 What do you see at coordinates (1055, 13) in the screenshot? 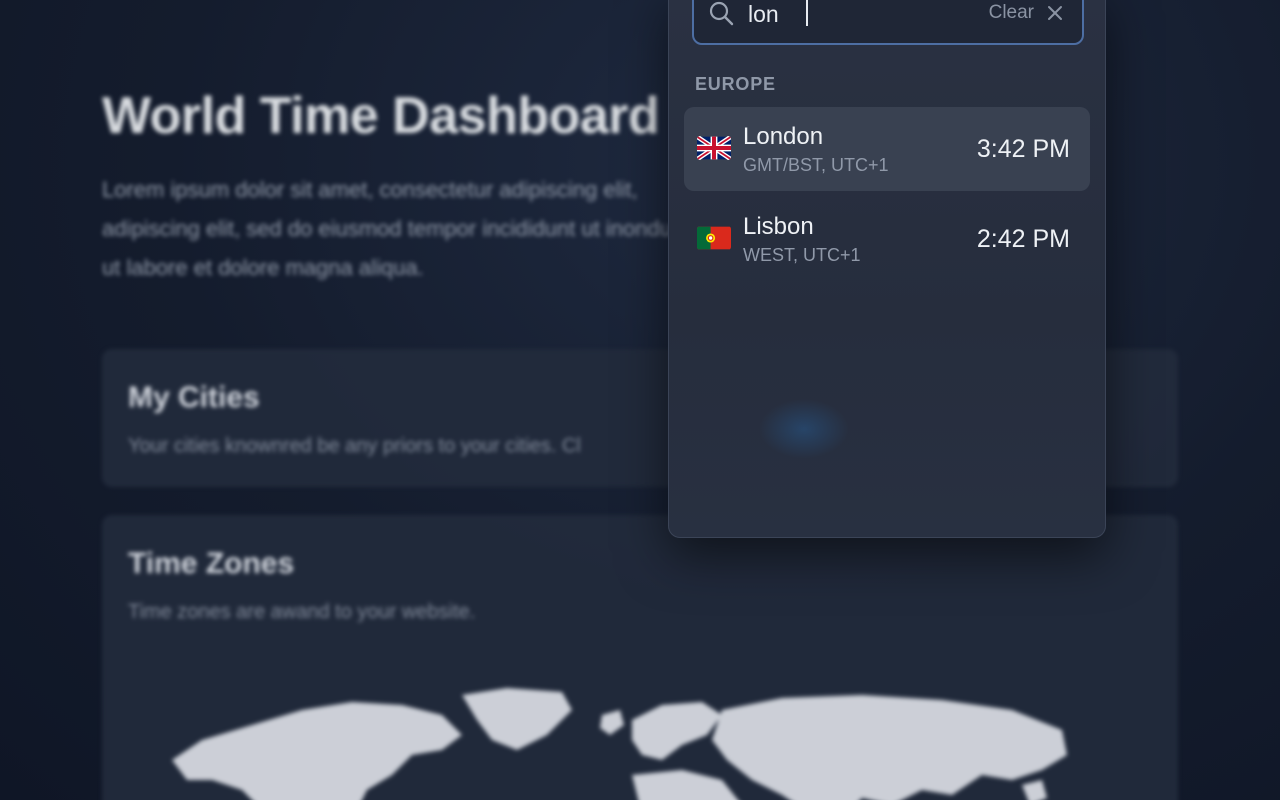
I see `close-icon` at bounding box center [1055, 13].